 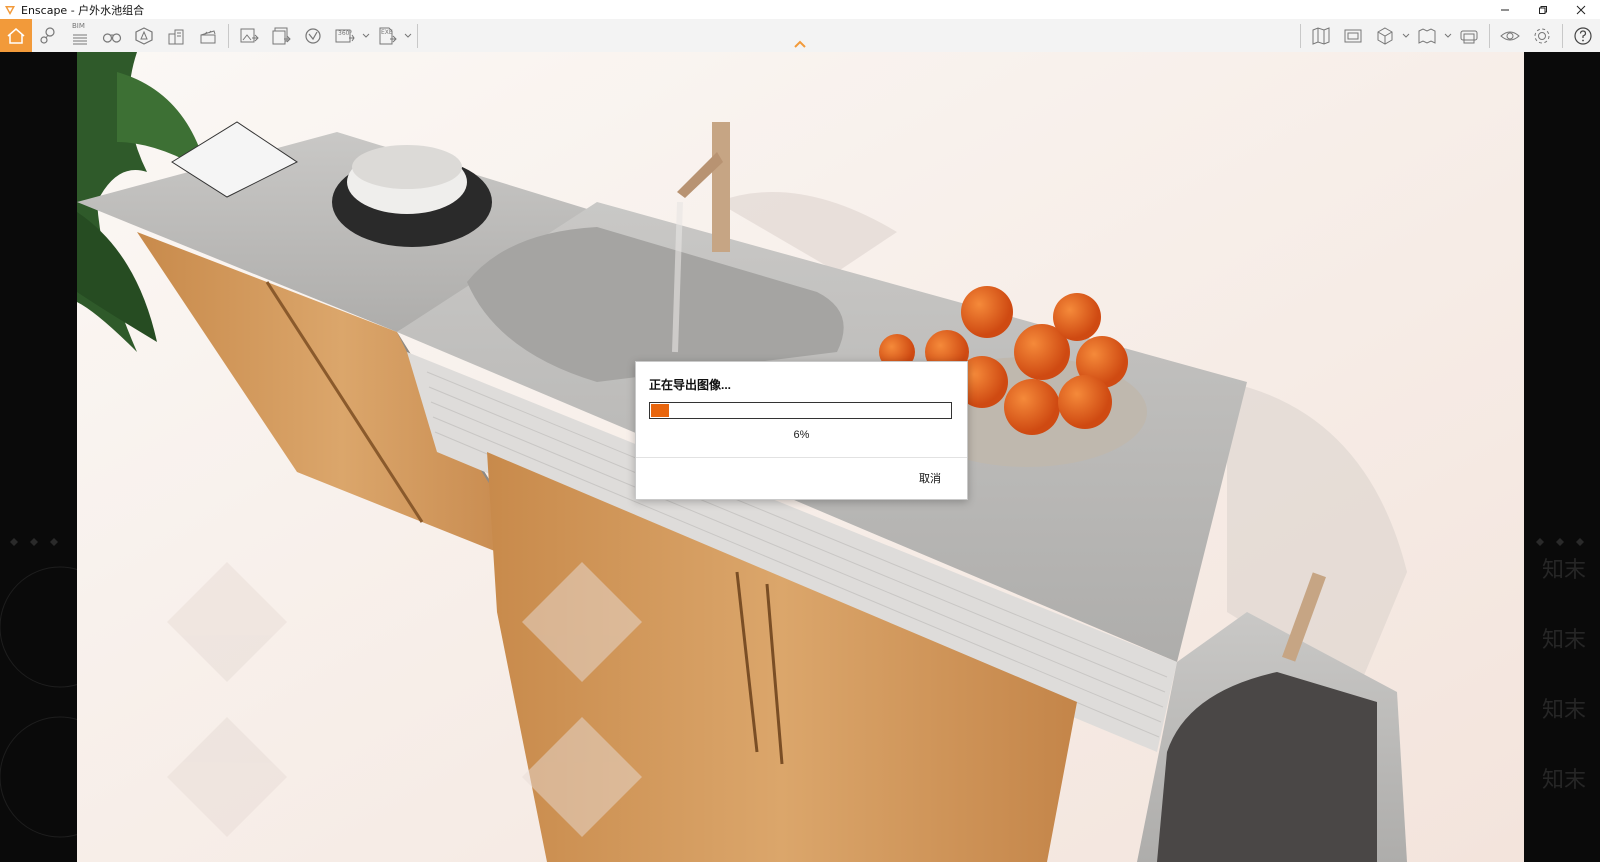 I want to click on close-icon, so click(x=1581, y=9).